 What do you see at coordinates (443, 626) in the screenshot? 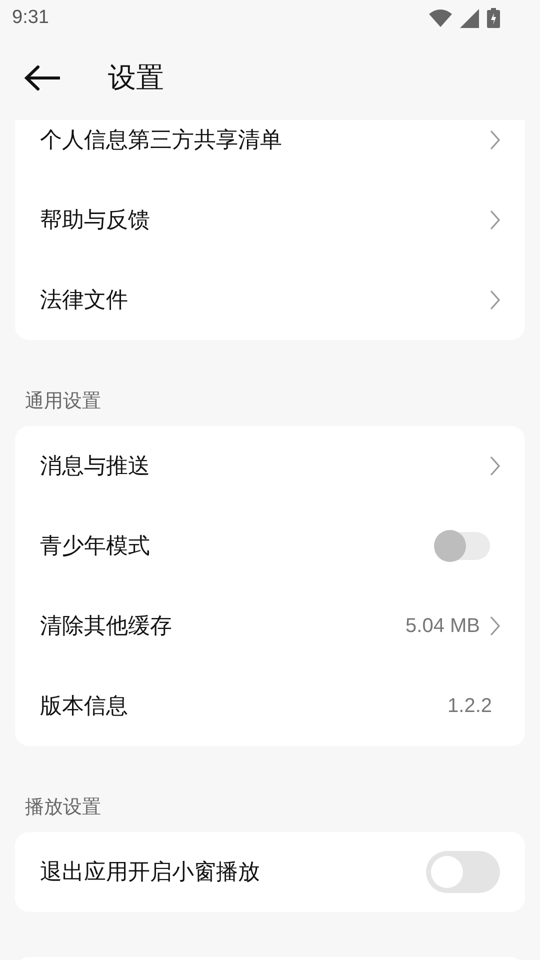
I see `item-value: 5.04 MB` at bounding box center [443, 626].